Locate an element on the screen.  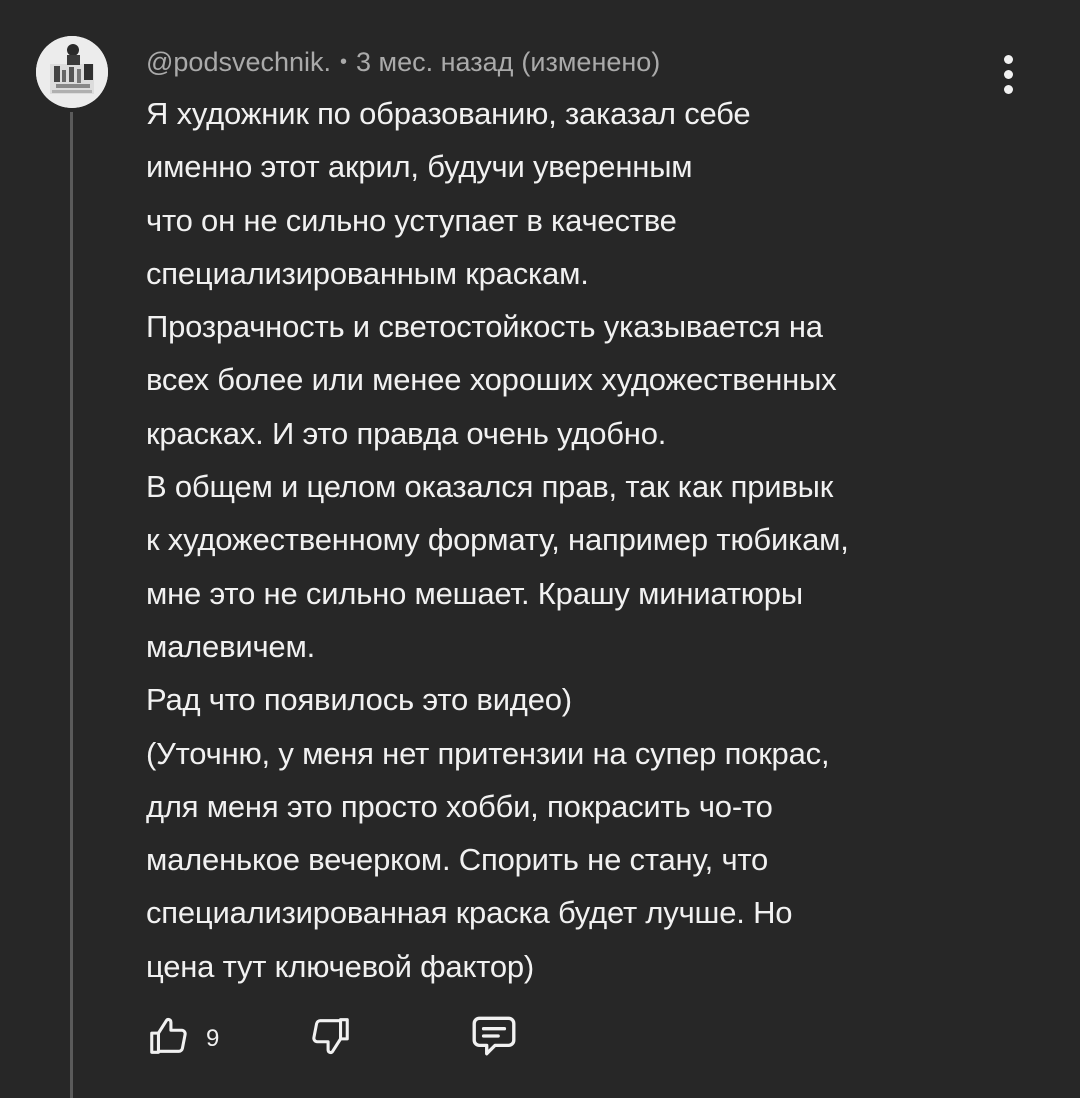
comment-actions: 9 is located at coordinates (332, 1036).